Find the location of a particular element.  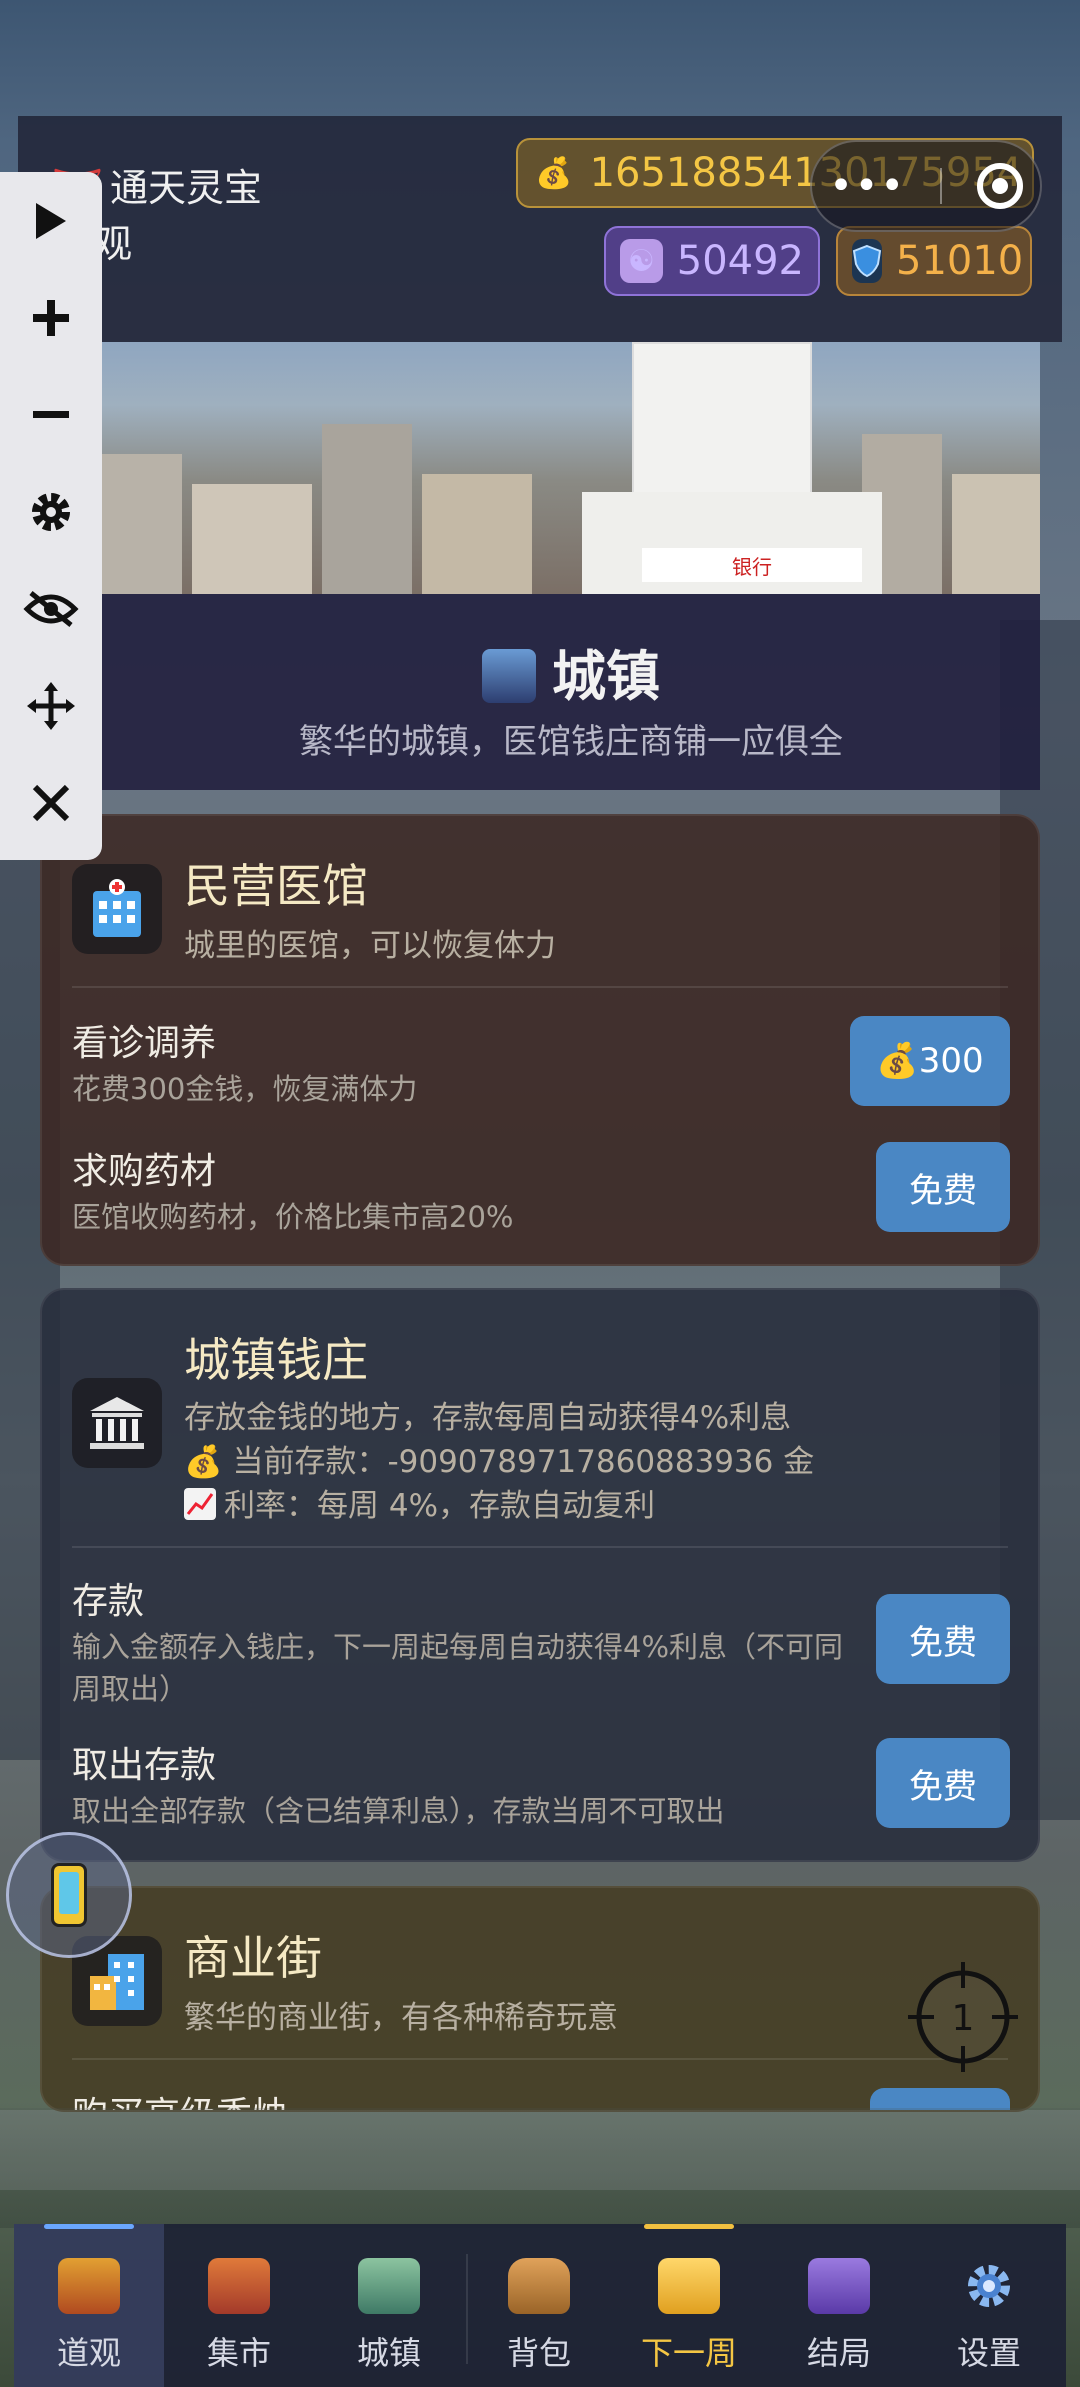

street-card: 商业街 繁华的商业街，有各种稀奇玩意 购买高级香烛 is located at coordinates (540, 1999).